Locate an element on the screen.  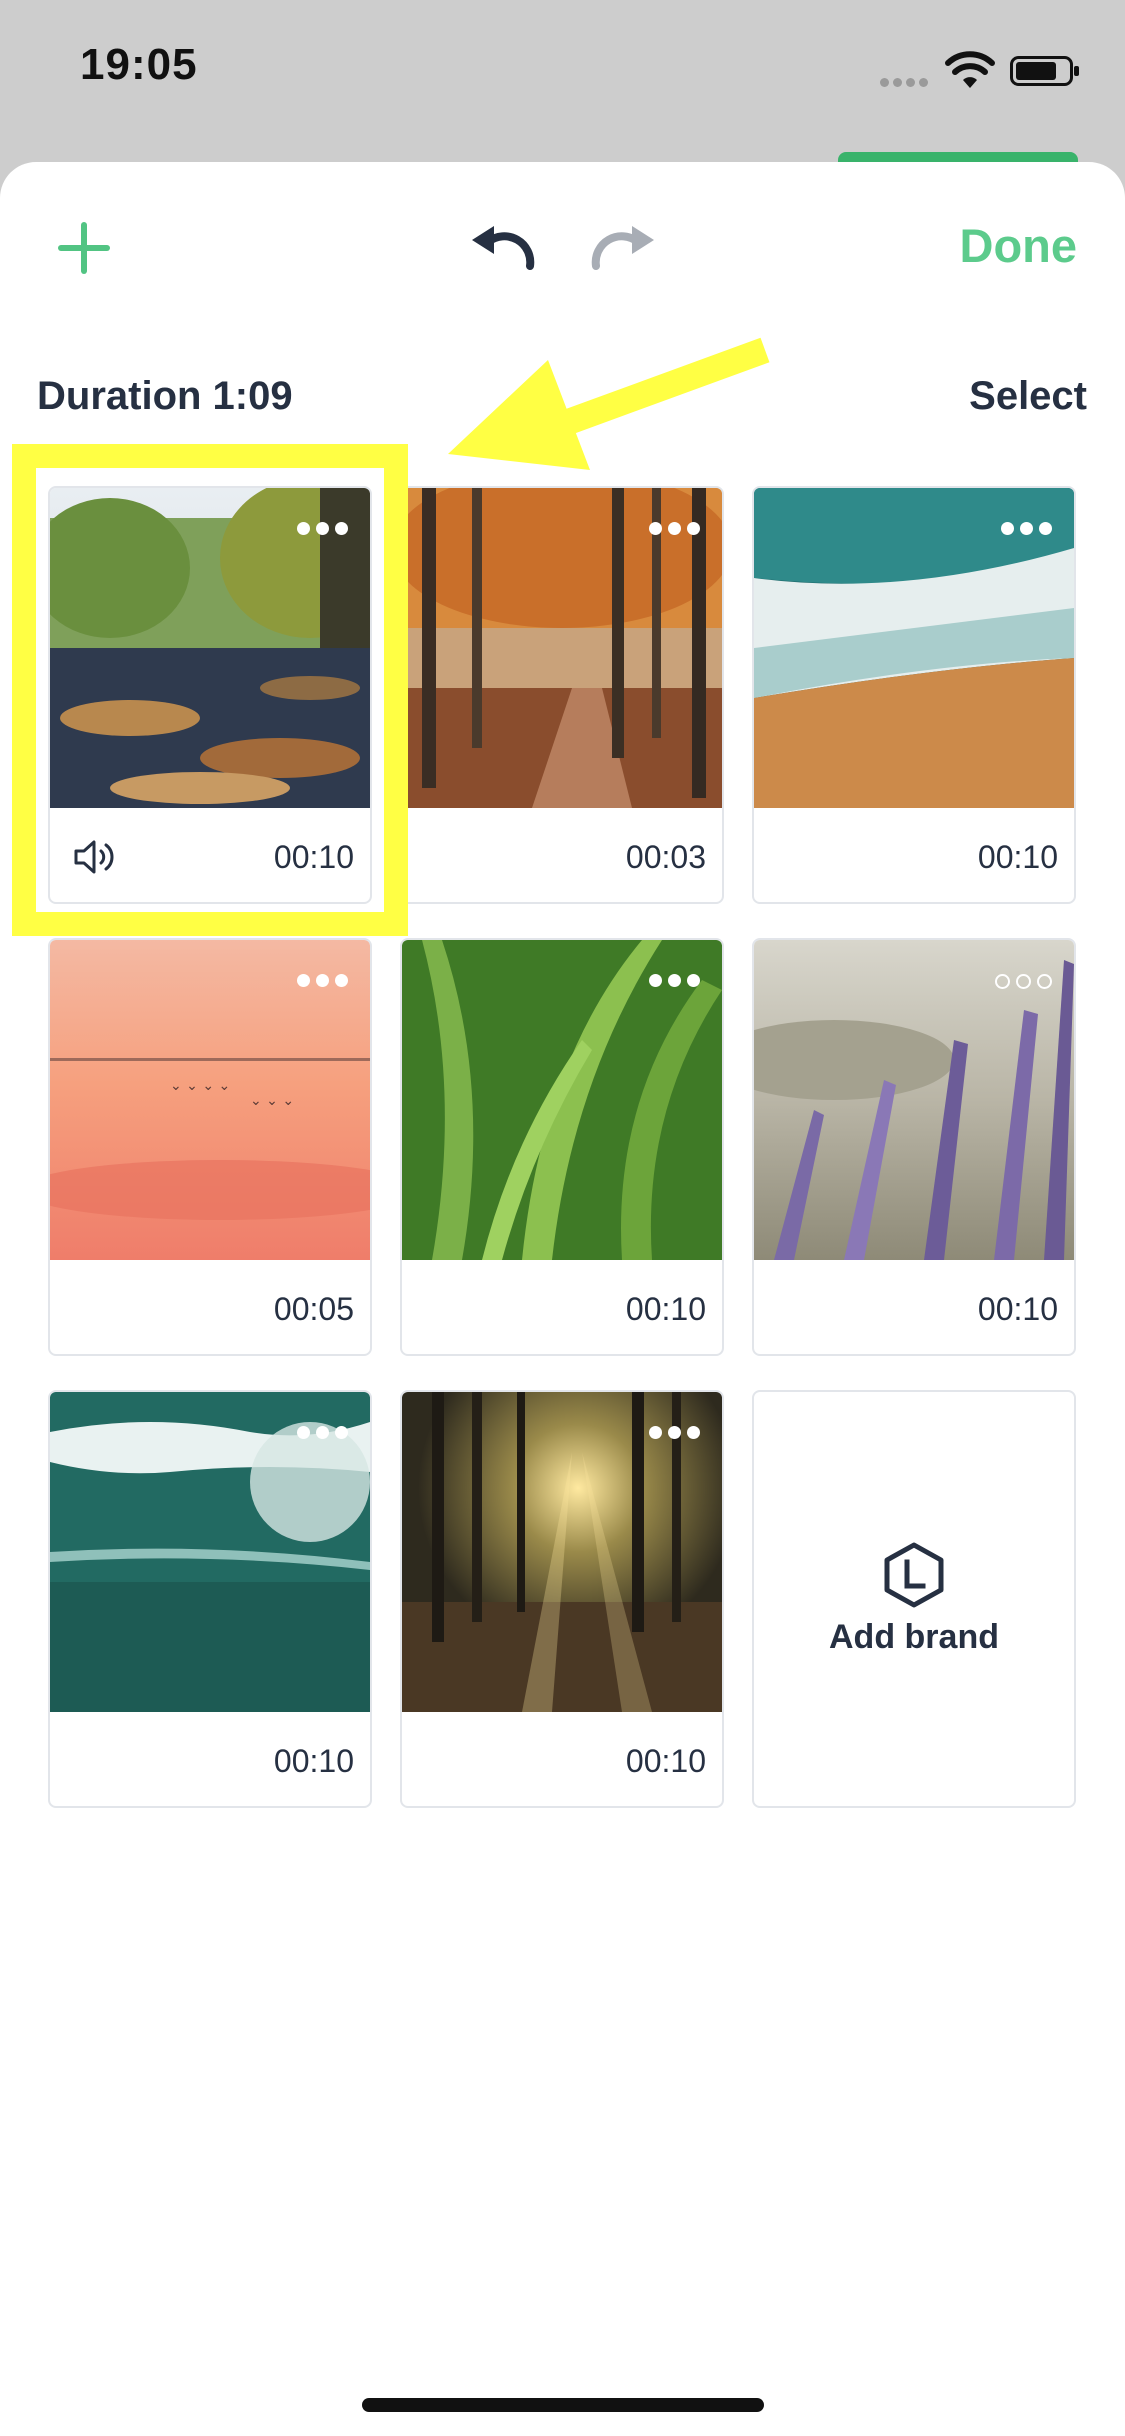
clip-thumbnail: ⌄ ⌄ ⌄ ⌄ ⌄ ⌄ ⌄ is located at coordinates (210, 1100).